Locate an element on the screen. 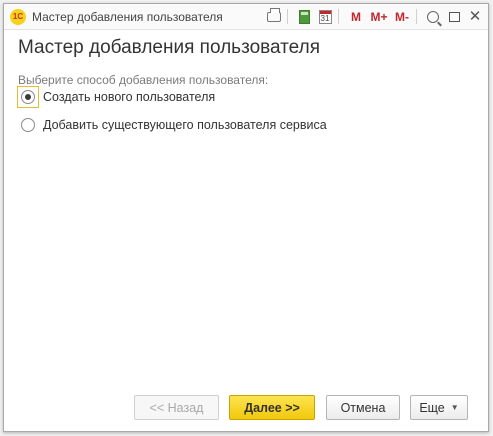 The height and width of the screenshot is (436, 493). next-button: Далее >> is located at coordinates (272, 407).